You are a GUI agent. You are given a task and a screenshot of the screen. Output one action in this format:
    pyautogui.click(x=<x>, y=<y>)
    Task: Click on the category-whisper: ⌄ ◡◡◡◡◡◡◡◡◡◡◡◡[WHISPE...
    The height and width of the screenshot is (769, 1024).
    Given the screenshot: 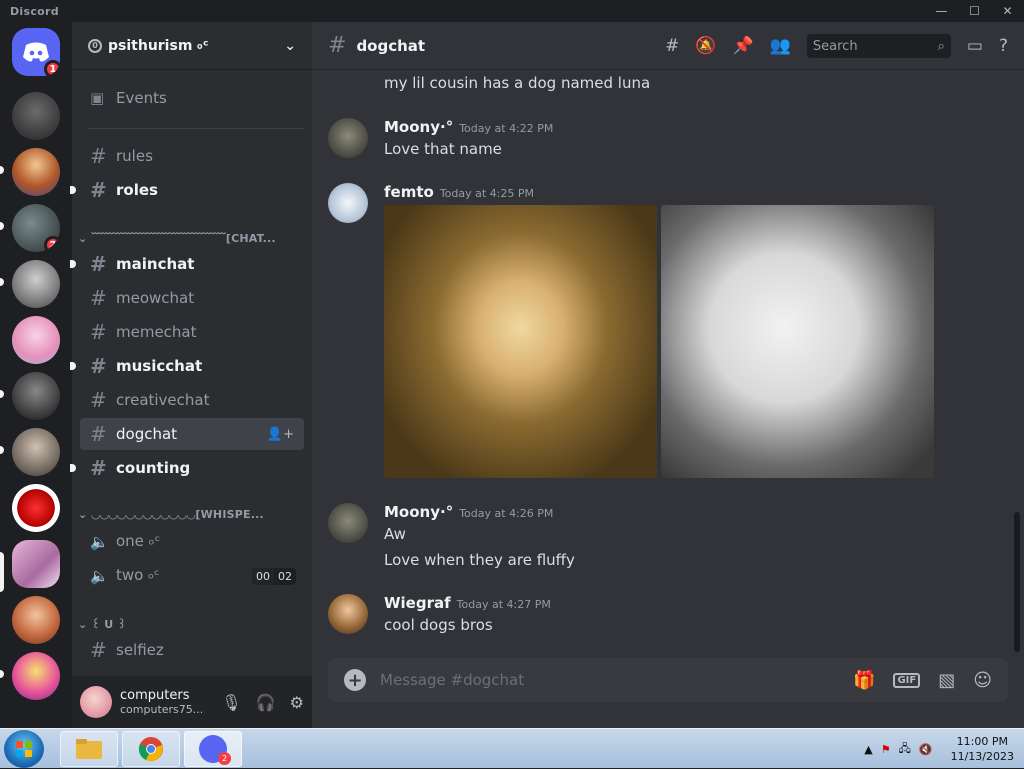 What is the action you would take?
    pyautogui.click(x=190, y=514)
    